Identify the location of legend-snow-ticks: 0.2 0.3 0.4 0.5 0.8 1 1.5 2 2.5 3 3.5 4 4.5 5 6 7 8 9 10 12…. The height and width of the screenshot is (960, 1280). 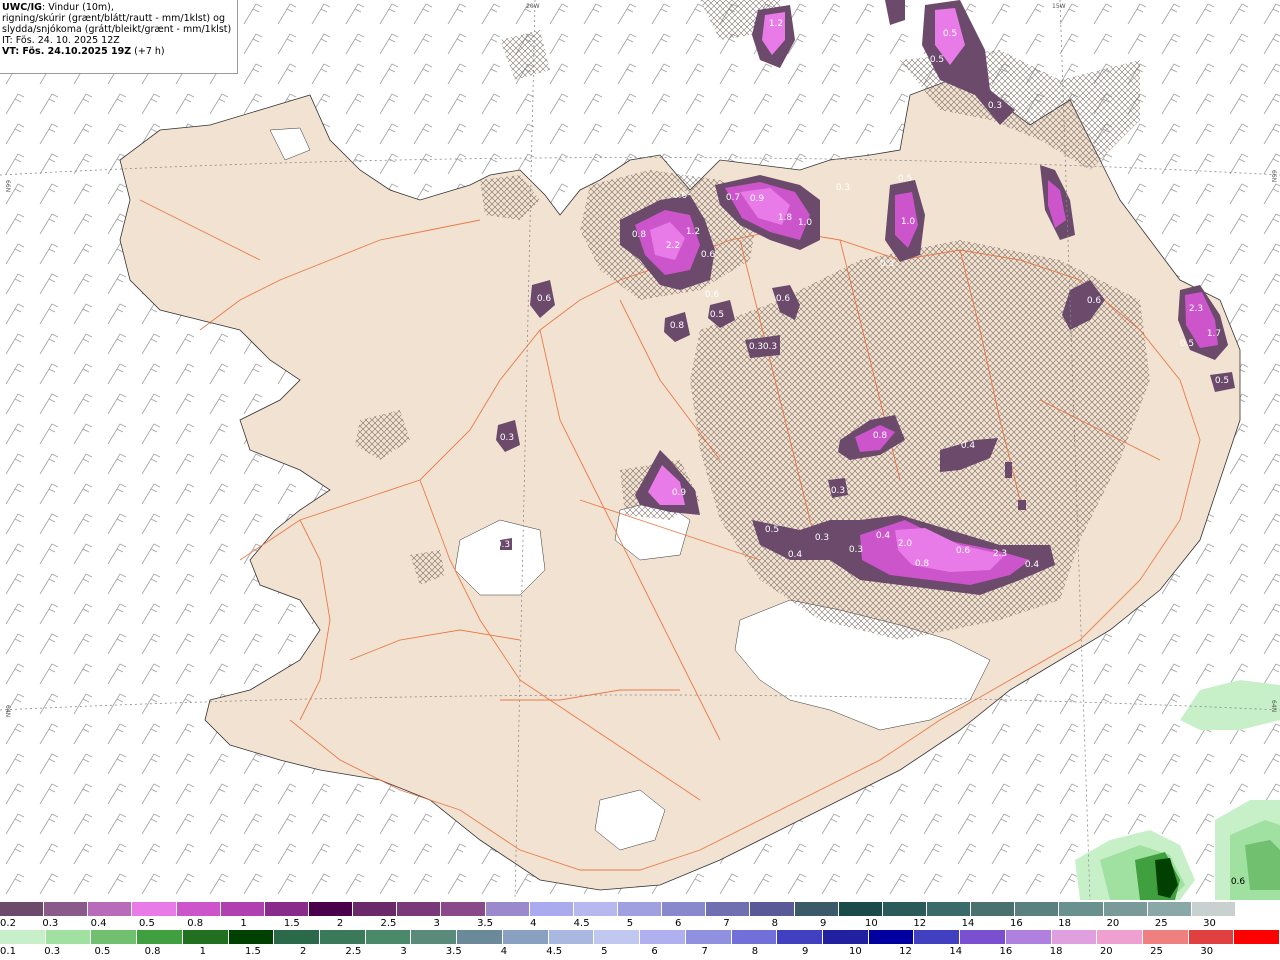
(640, 924).